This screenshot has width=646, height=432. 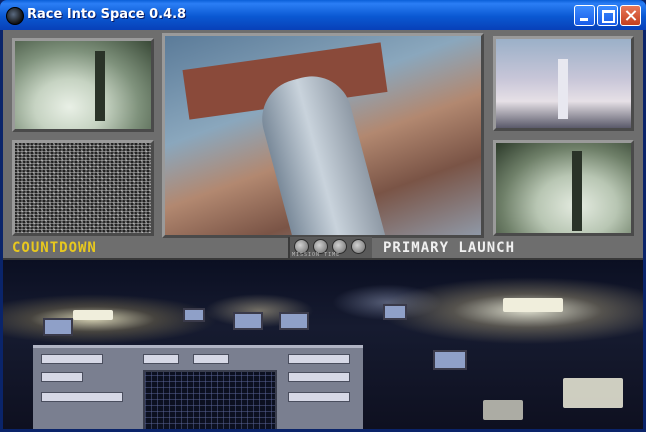 I want to click on close-button, so click(x=630, y=15).